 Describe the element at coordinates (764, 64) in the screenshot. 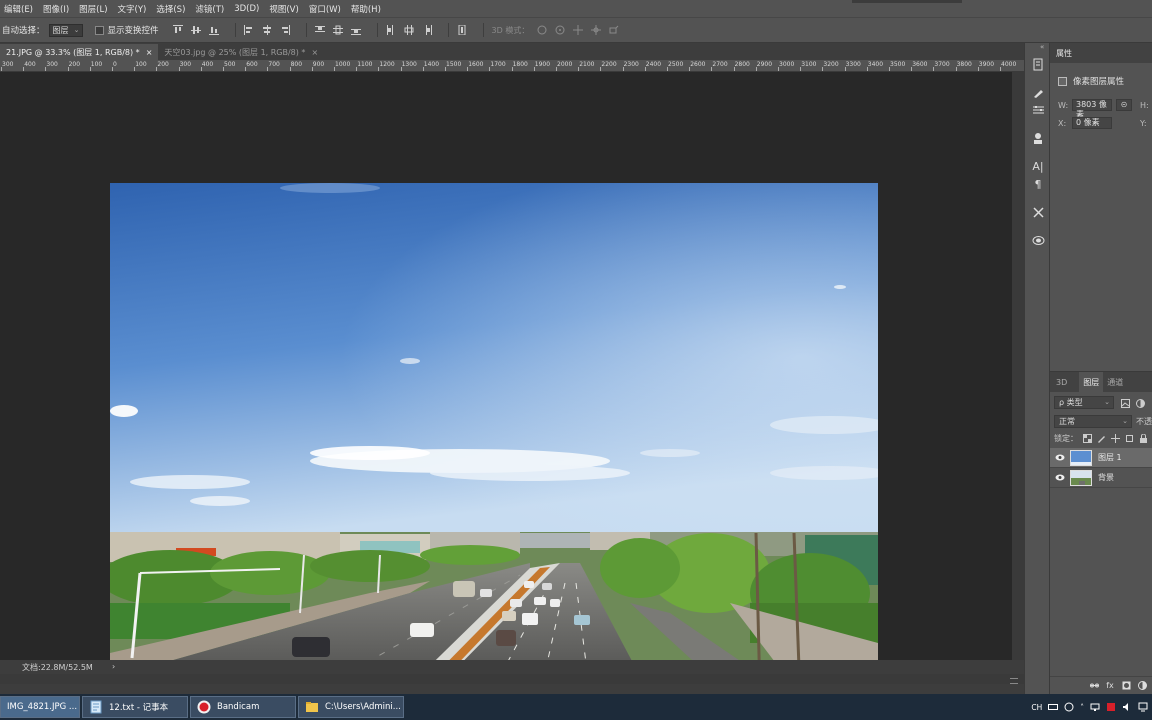

I see `ruler-tick-label: 2900` at that location.